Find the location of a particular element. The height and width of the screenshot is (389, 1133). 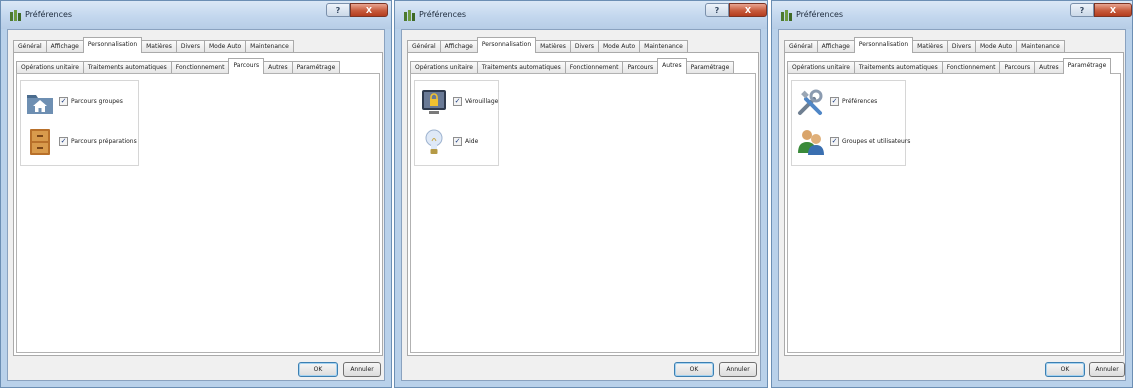

verouillage-label: Vérouillage is located at coordinates (482, 101).